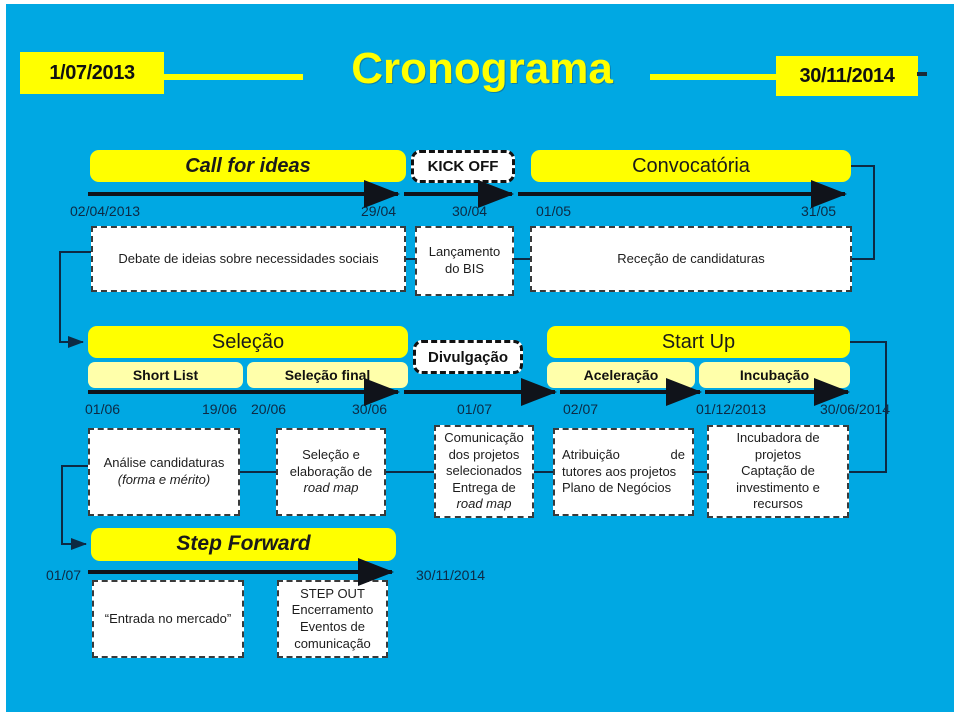  I want to click on detail-card-line: selecionados, so click(484, 471).